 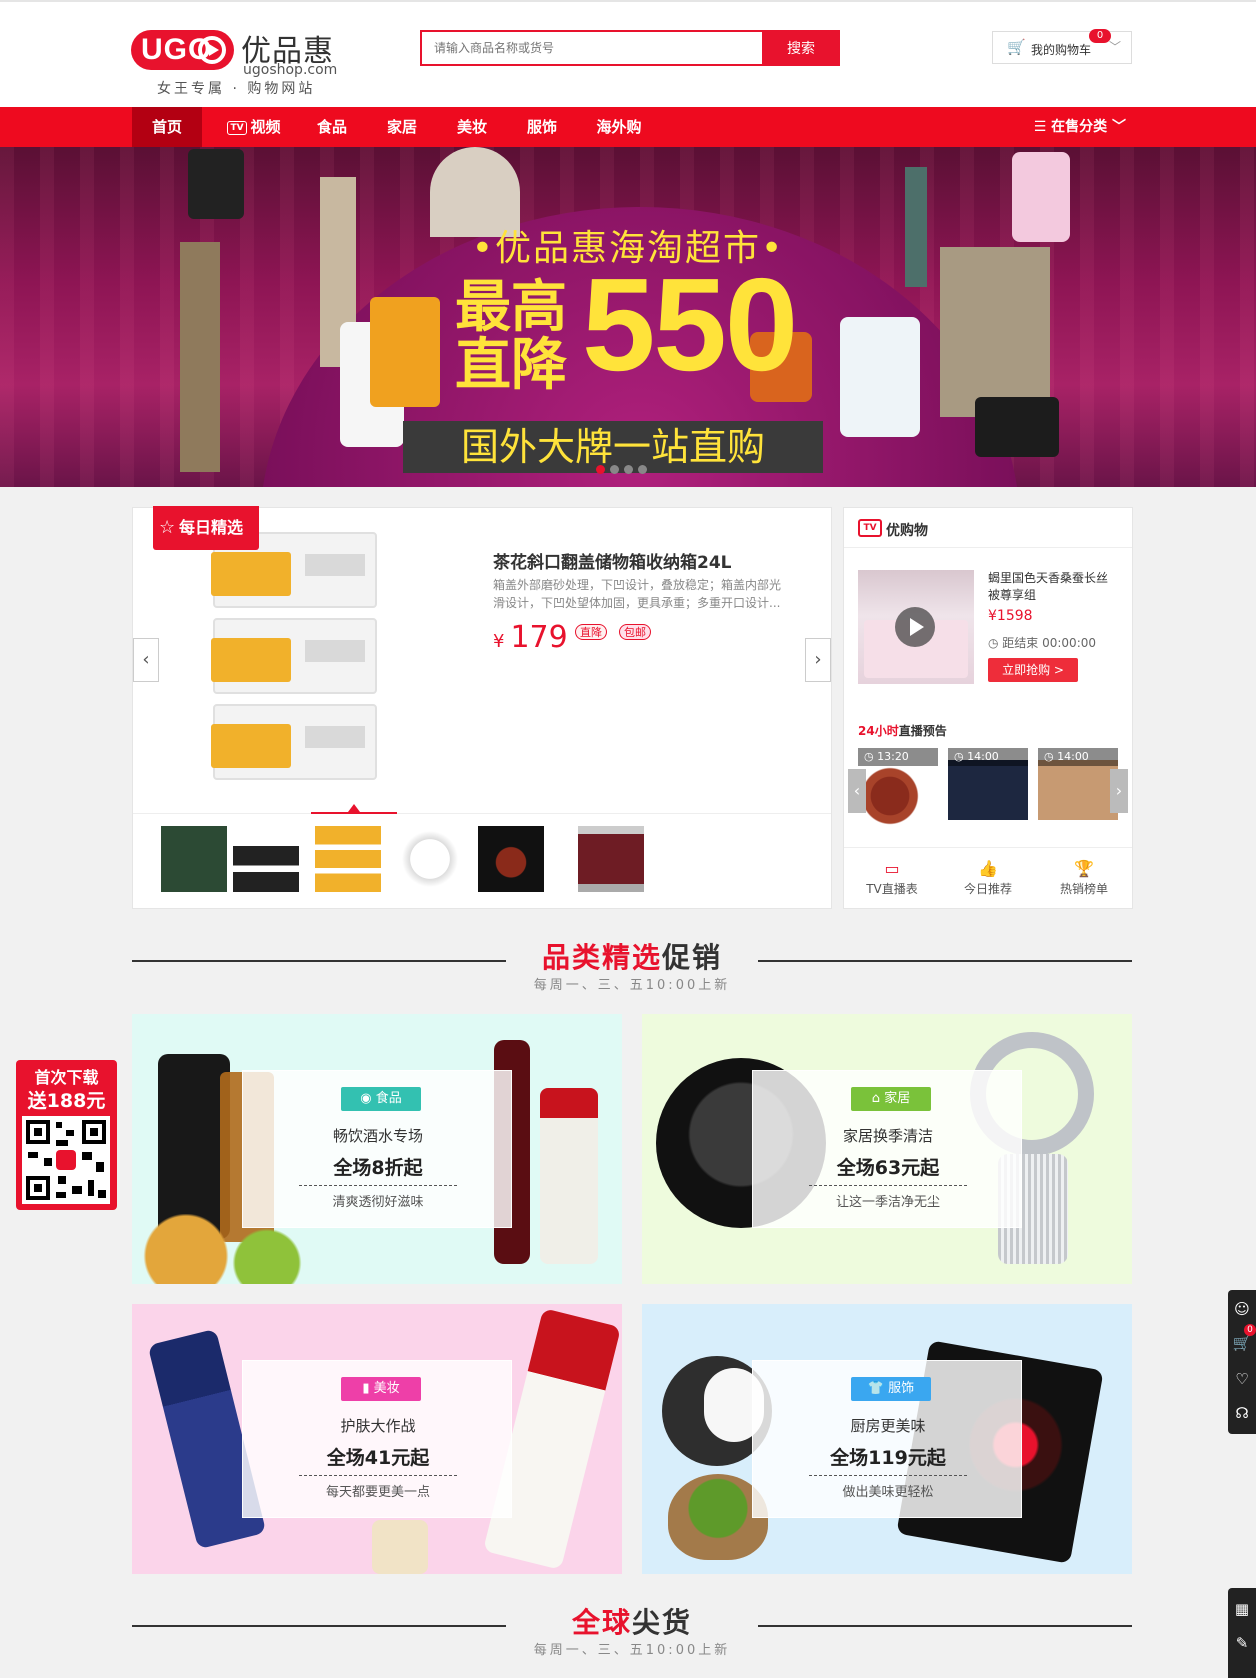 What do you see at coordinates (265, 127) in the screenshot?
I see `nav-video-label: 视频` at bounding box center [265, 127].